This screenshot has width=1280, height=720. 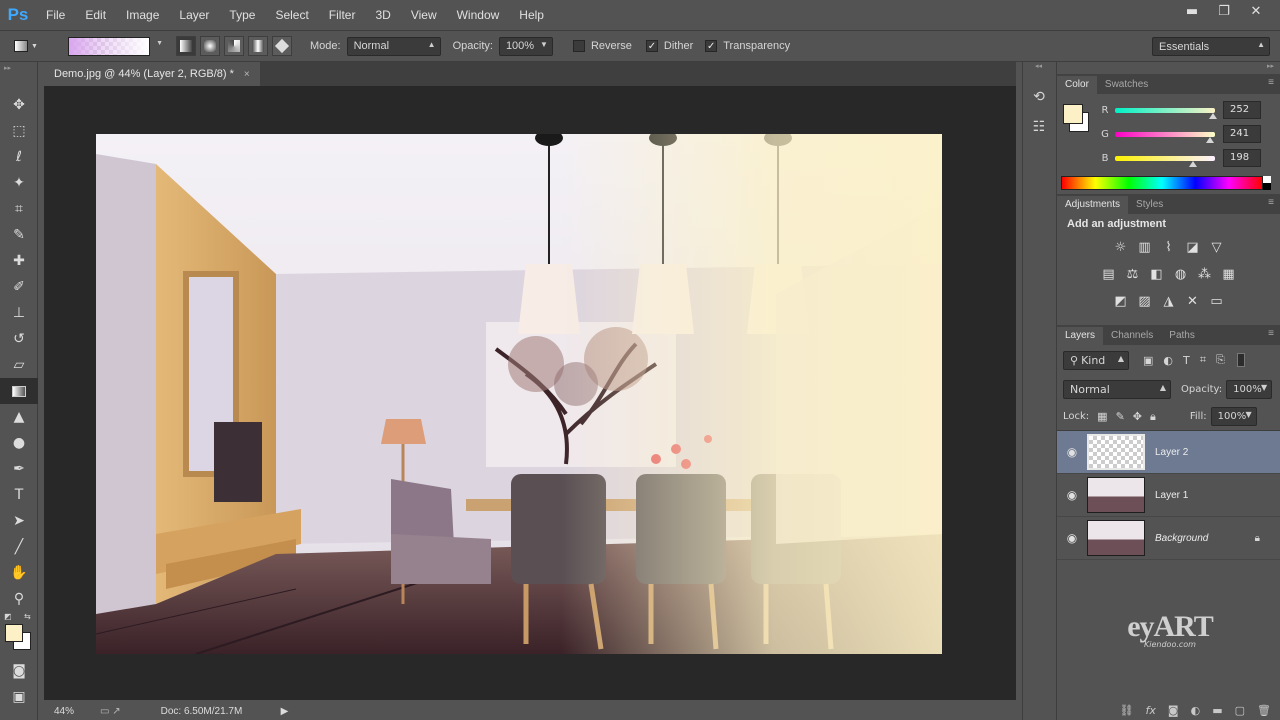 I want to click on layer-row-background: ◉ Background 🔒︎, so click(x=1168, y=538).